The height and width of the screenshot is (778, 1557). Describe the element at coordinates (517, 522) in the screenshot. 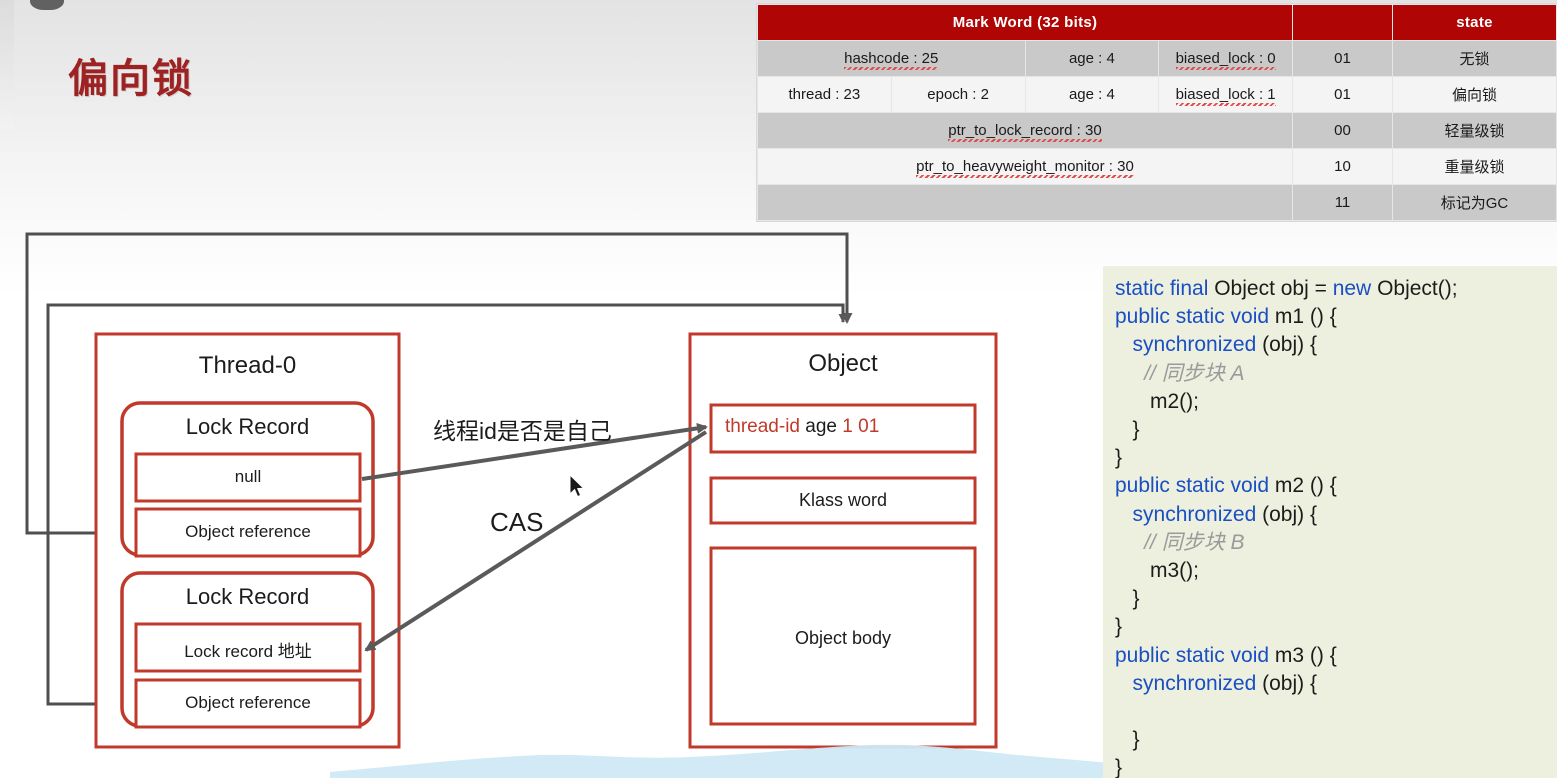

I see `annotation-cas: CAS` at that location.